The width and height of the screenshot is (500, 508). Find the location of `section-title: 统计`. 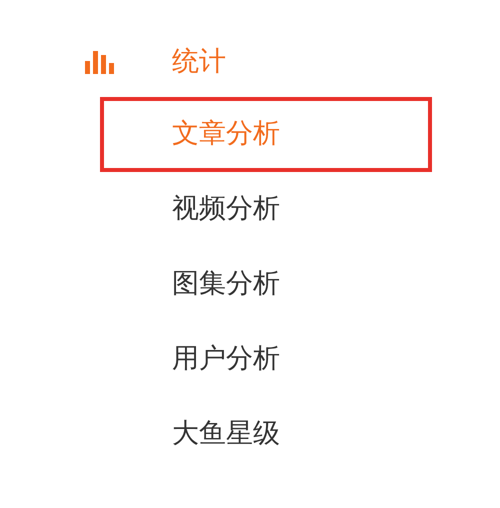

section-title: 统计 is located at coordinates (199, 61).